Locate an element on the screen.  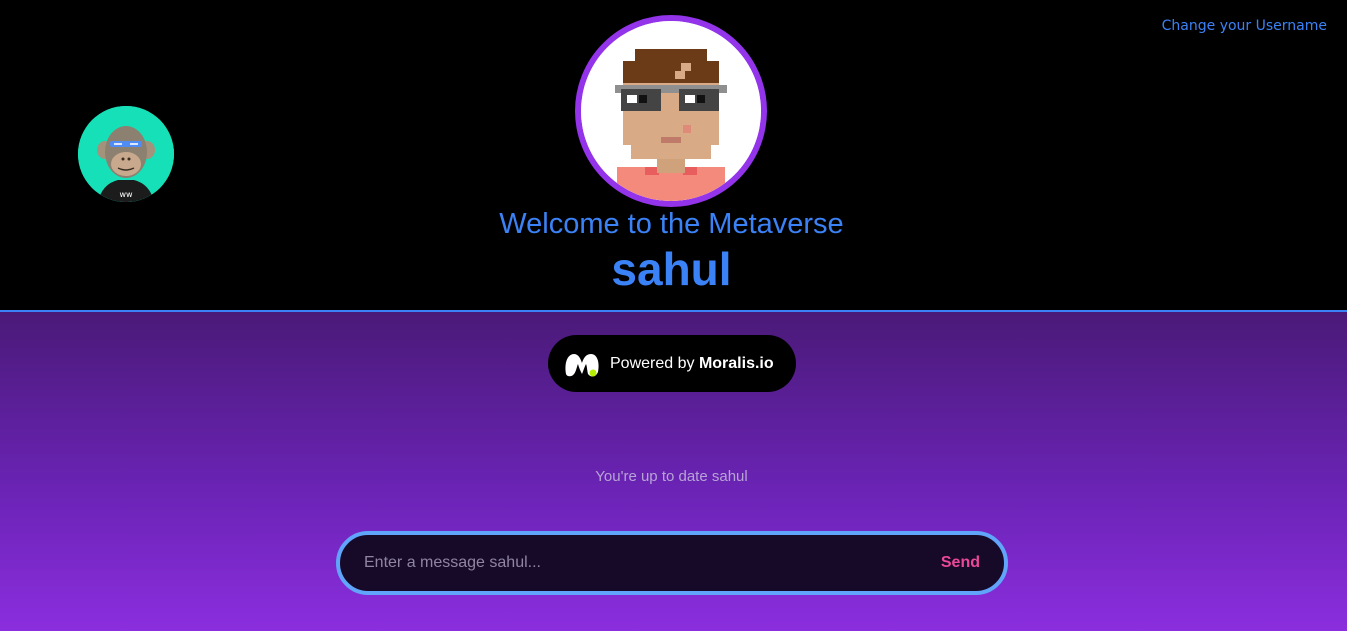
welcome-heading: Welcome to the Metaverse is located at coordinates (671, 224).